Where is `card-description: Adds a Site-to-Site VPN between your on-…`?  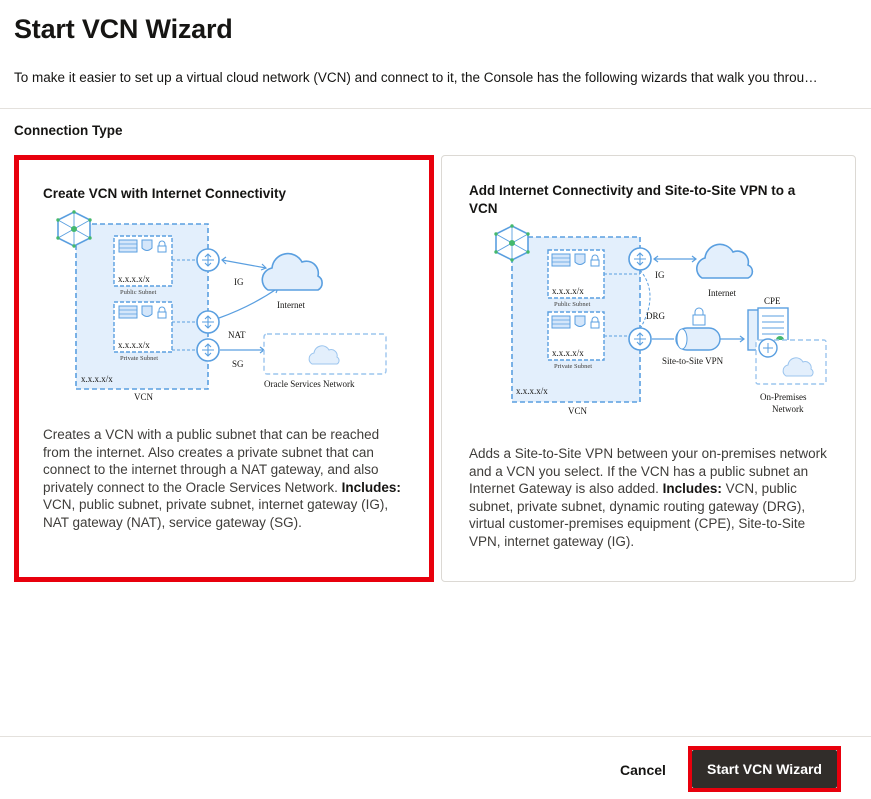 card-description: Adds a Site-to-Site VPN between your on-… is located at coordinates (654, 497).